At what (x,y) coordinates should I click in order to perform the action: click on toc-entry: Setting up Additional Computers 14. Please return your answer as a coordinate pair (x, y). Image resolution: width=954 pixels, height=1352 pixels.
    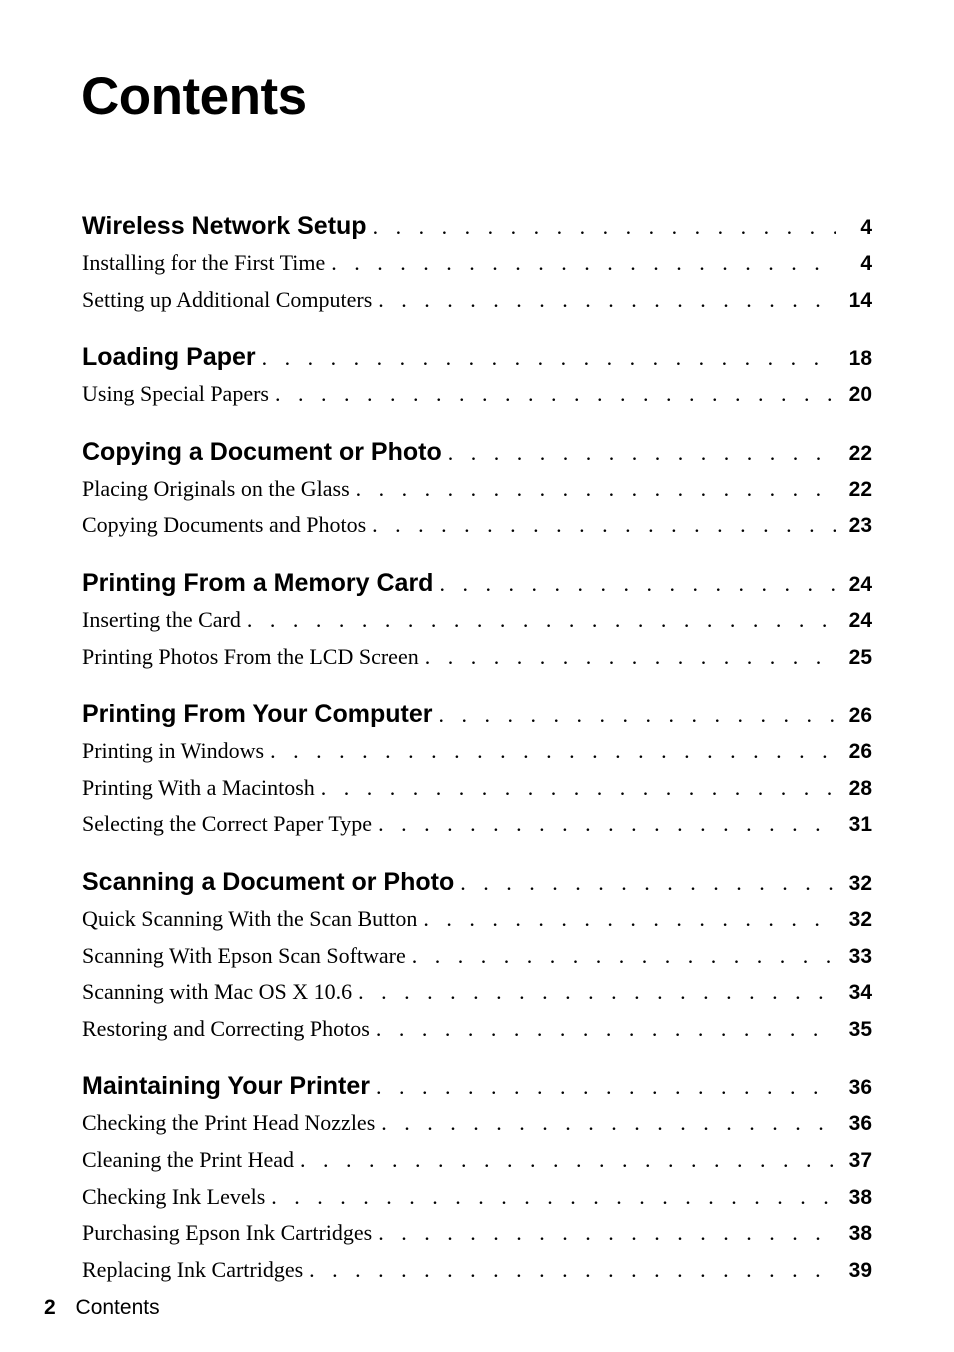
    Looking at the image, I should click on (477, 305).